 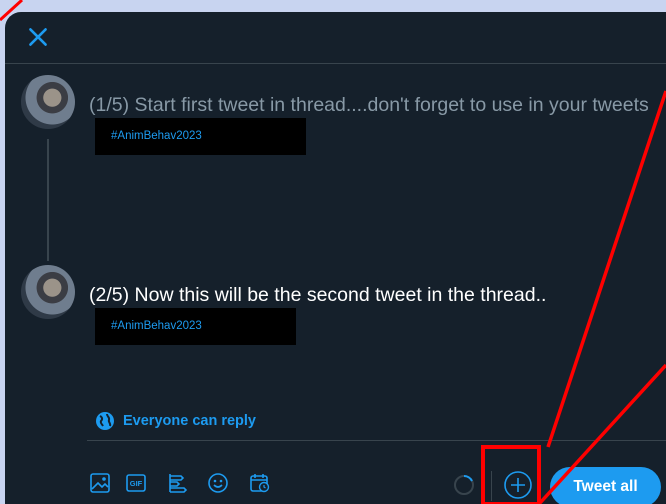 What do you see at coordinates (335, 38) in the screenshot?
I see `modal-header` at bounding box center [335, 38].